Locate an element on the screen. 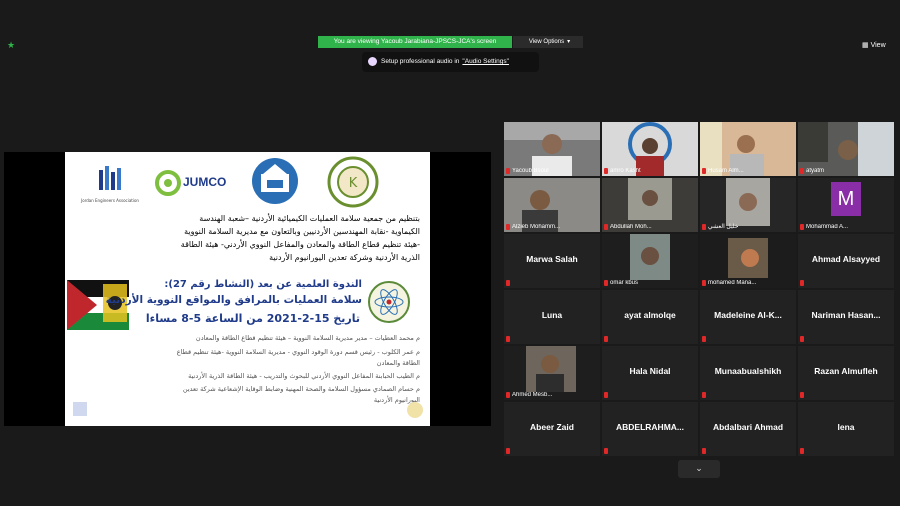 The width and height of the screenshot is (900, 506). participant-name: Hala Nidal is located at coordinates (650, 371).